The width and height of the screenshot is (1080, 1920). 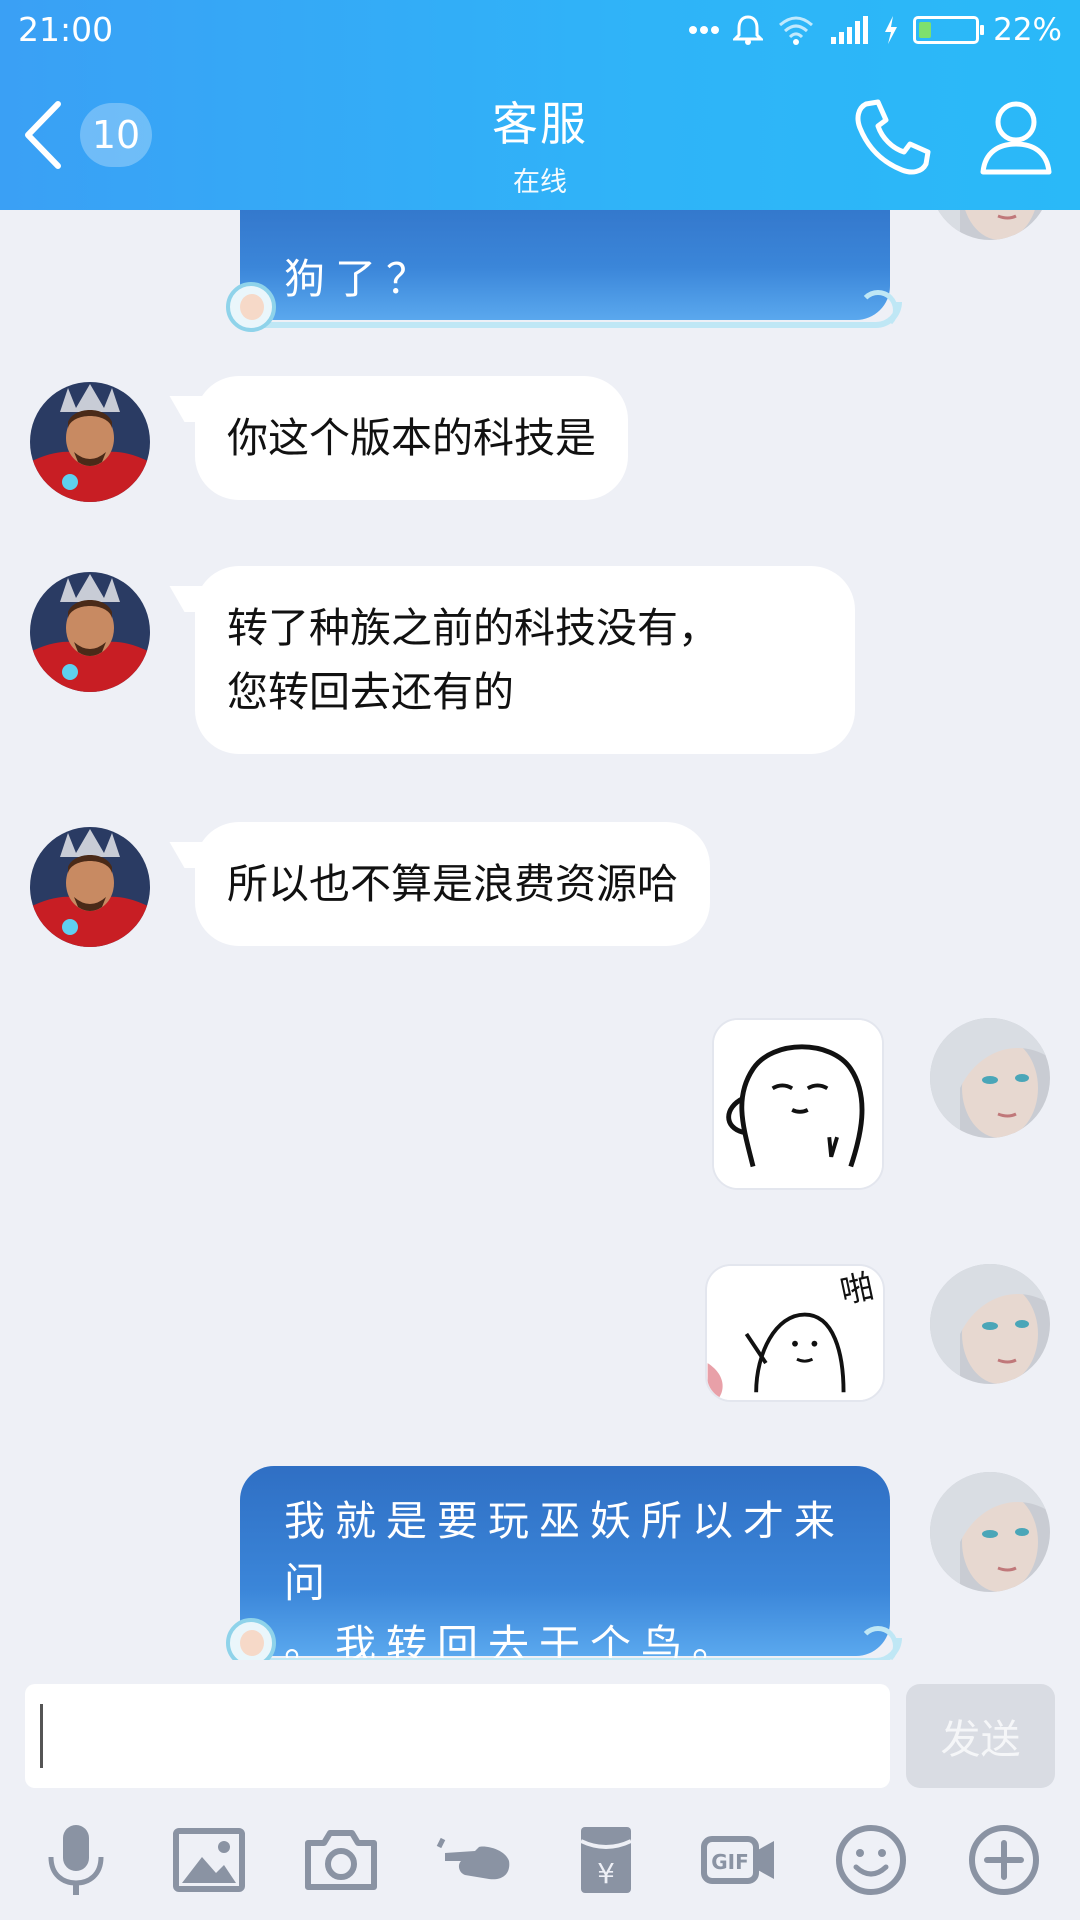 I want to click on input-toolbar: ¥ GIF, so click(x=540, y=1860).